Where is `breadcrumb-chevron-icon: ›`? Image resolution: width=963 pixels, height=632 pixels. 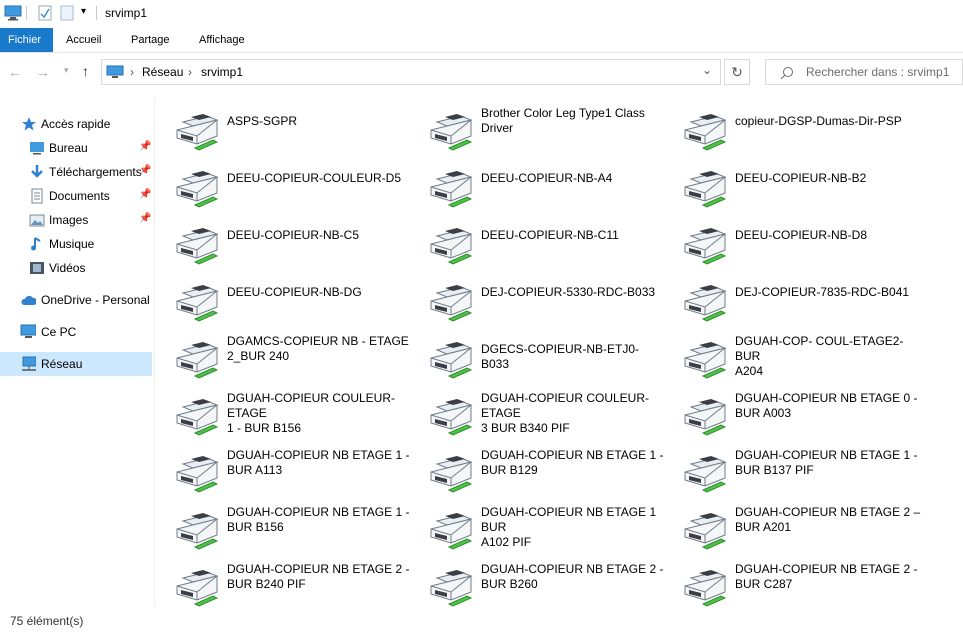
breadcrumb-chevron-icon: › is located at coordinates (190, 72).